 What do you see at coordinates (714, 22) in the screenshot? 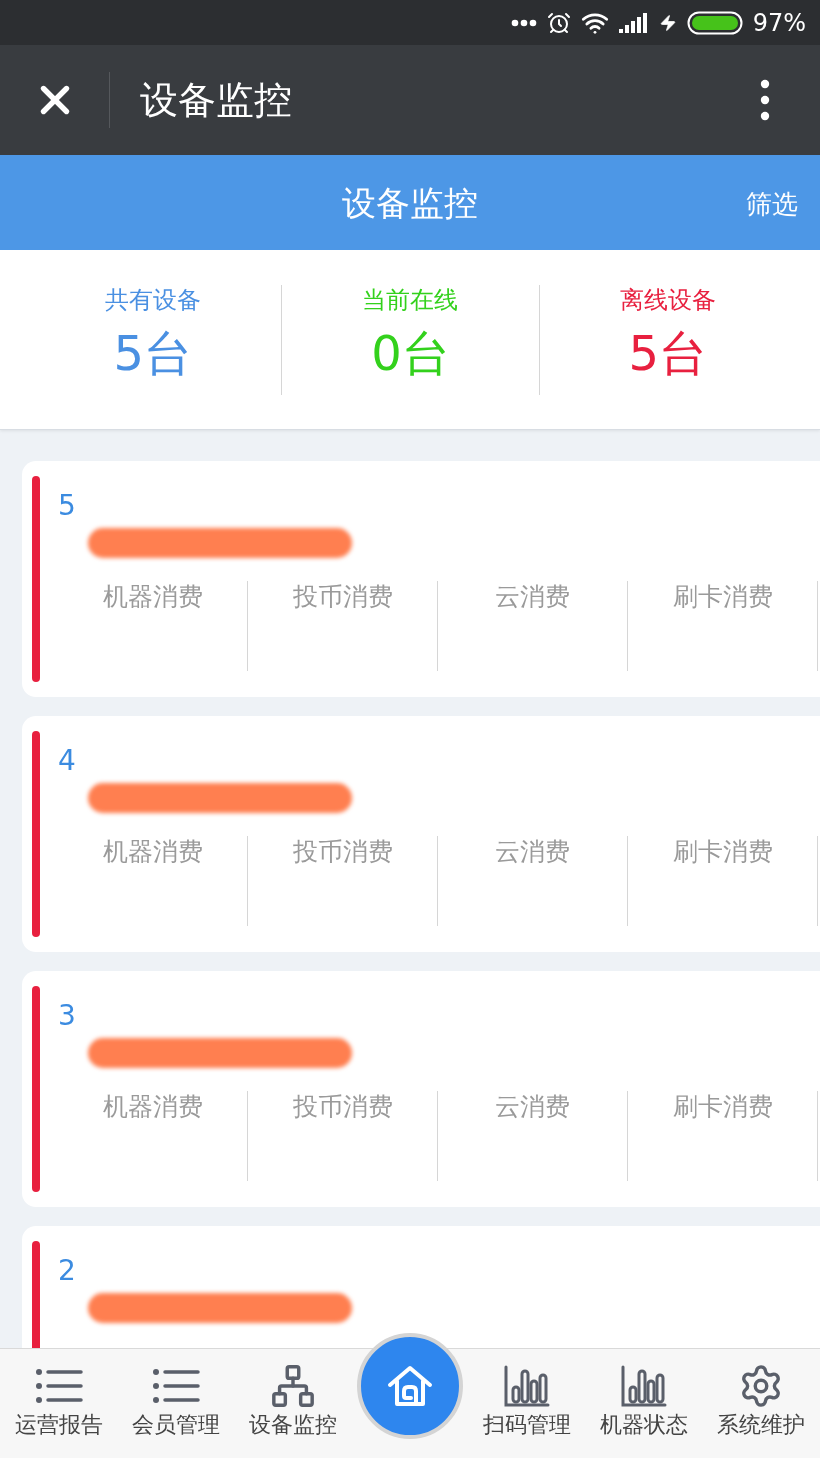
I see `battery-icon` at bounding box center [714, 22].